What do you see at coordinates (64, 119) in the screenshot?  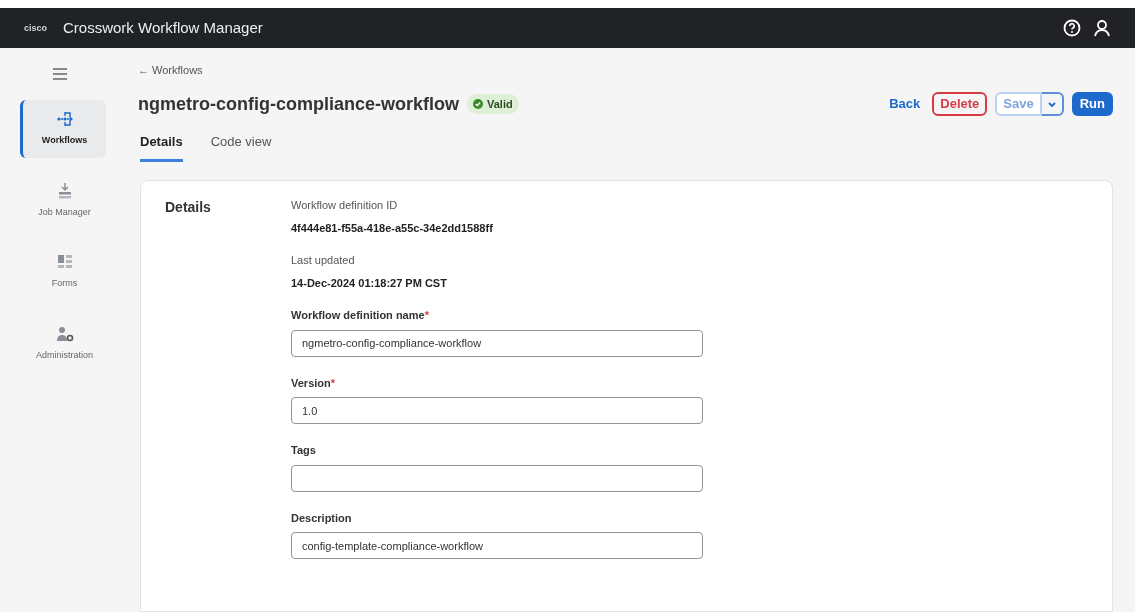 I see `workflow-icon` at bounding box center [64, 119].